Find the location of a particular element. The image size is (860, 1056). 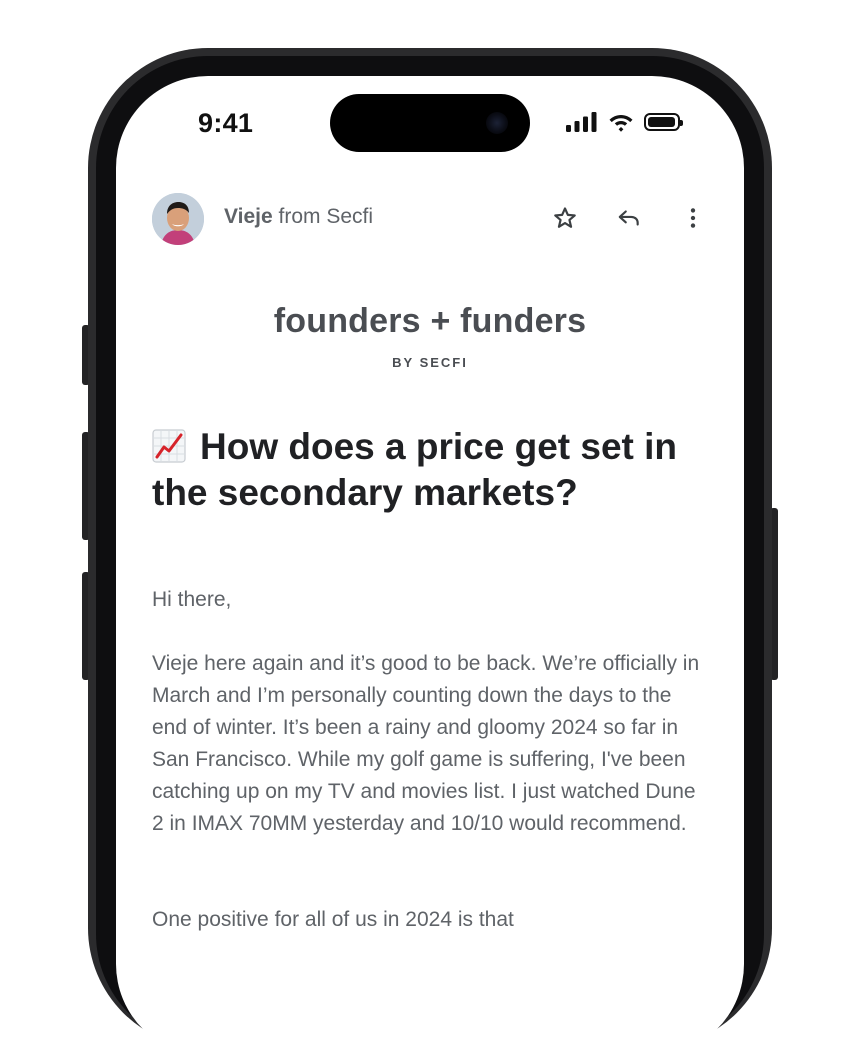

star-icon is located at coordinates (565, 217).